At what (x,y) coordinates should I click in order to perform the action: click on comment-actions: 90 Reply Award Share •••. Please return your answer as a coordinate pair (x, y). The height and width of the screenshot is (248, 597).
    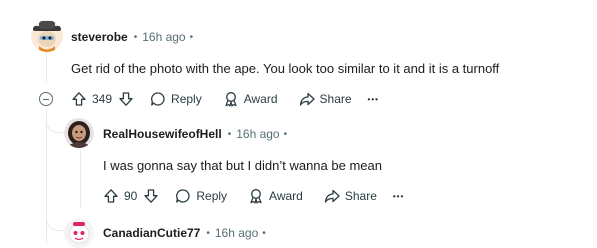
    Looking at the image, I should click on (253, 196).